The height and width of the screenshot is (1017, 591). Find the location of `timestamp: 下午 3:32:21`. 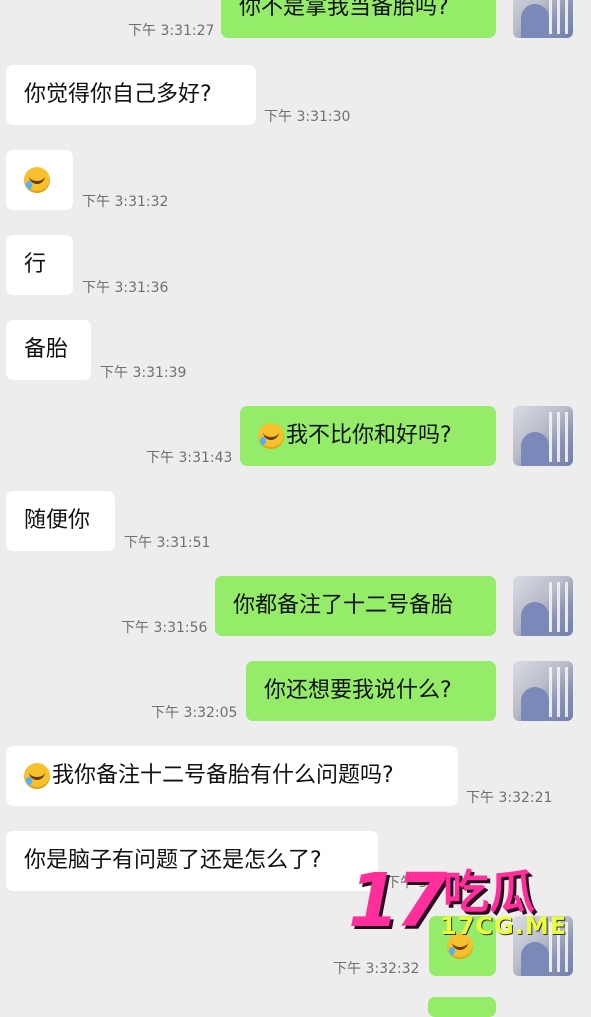

timestamp: 下午 3:32:21 is located at coordinates (509, 798).